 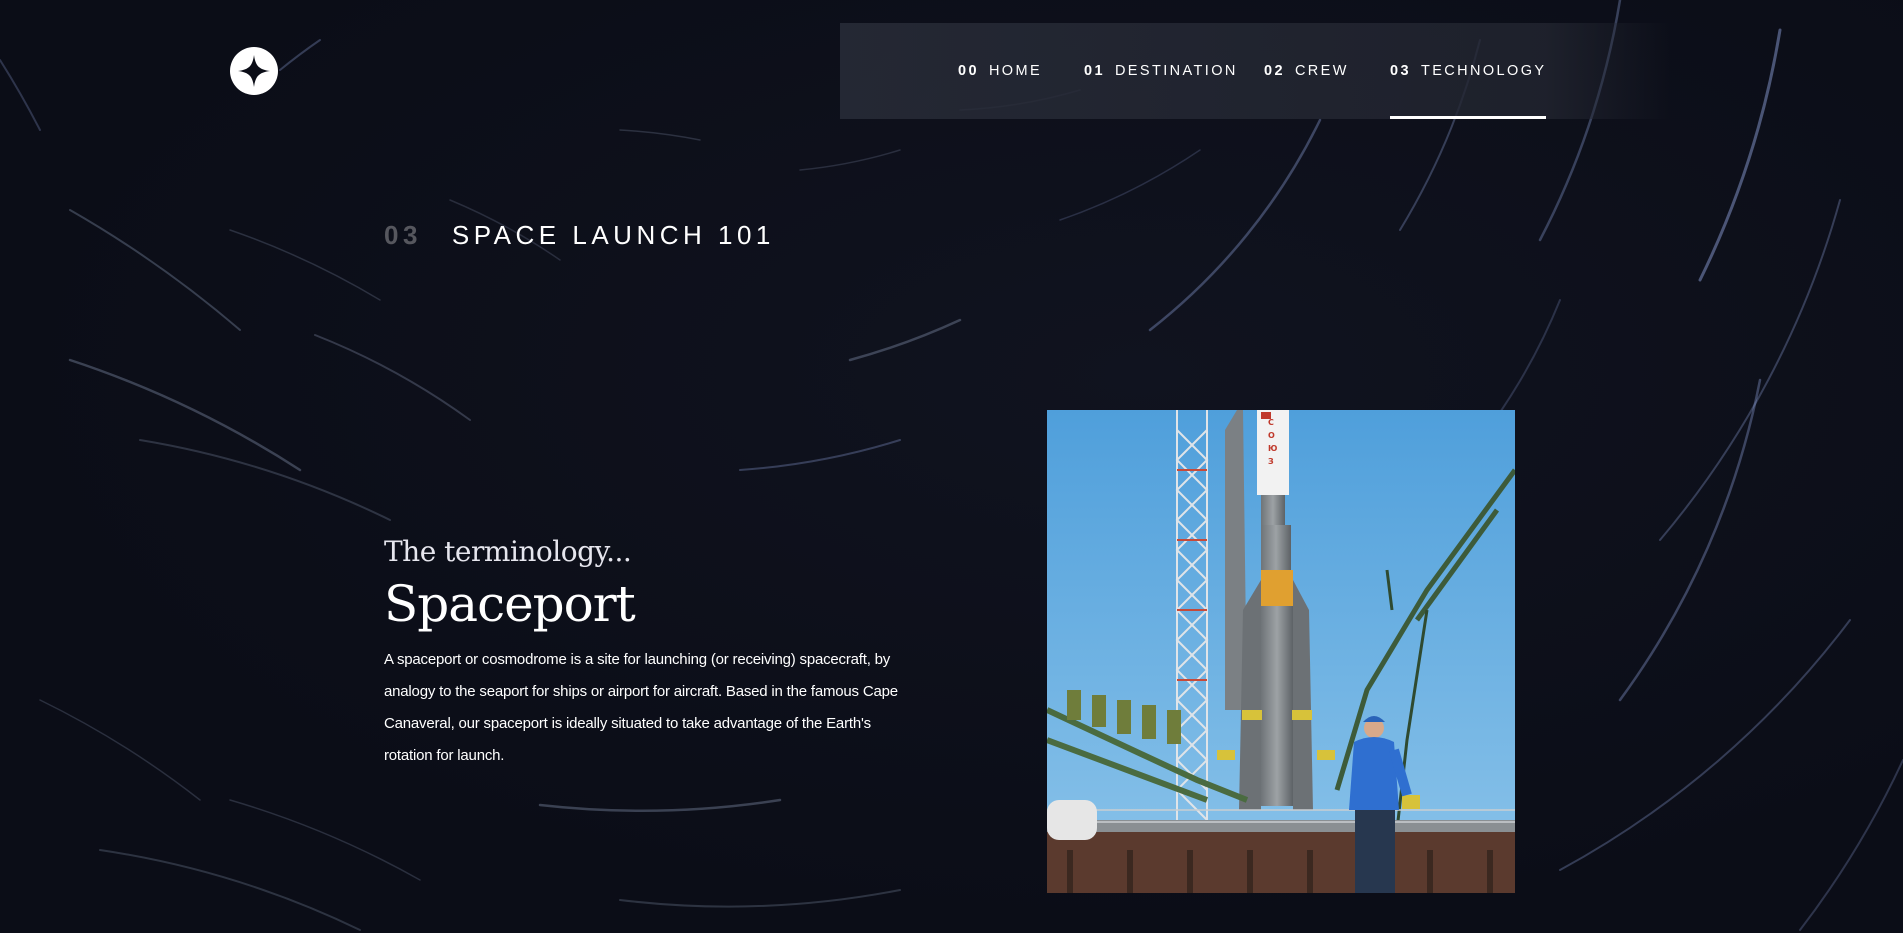 I want to click on page-title: 03 SPACE LAUNCH 101, so click(x=579, y=235).